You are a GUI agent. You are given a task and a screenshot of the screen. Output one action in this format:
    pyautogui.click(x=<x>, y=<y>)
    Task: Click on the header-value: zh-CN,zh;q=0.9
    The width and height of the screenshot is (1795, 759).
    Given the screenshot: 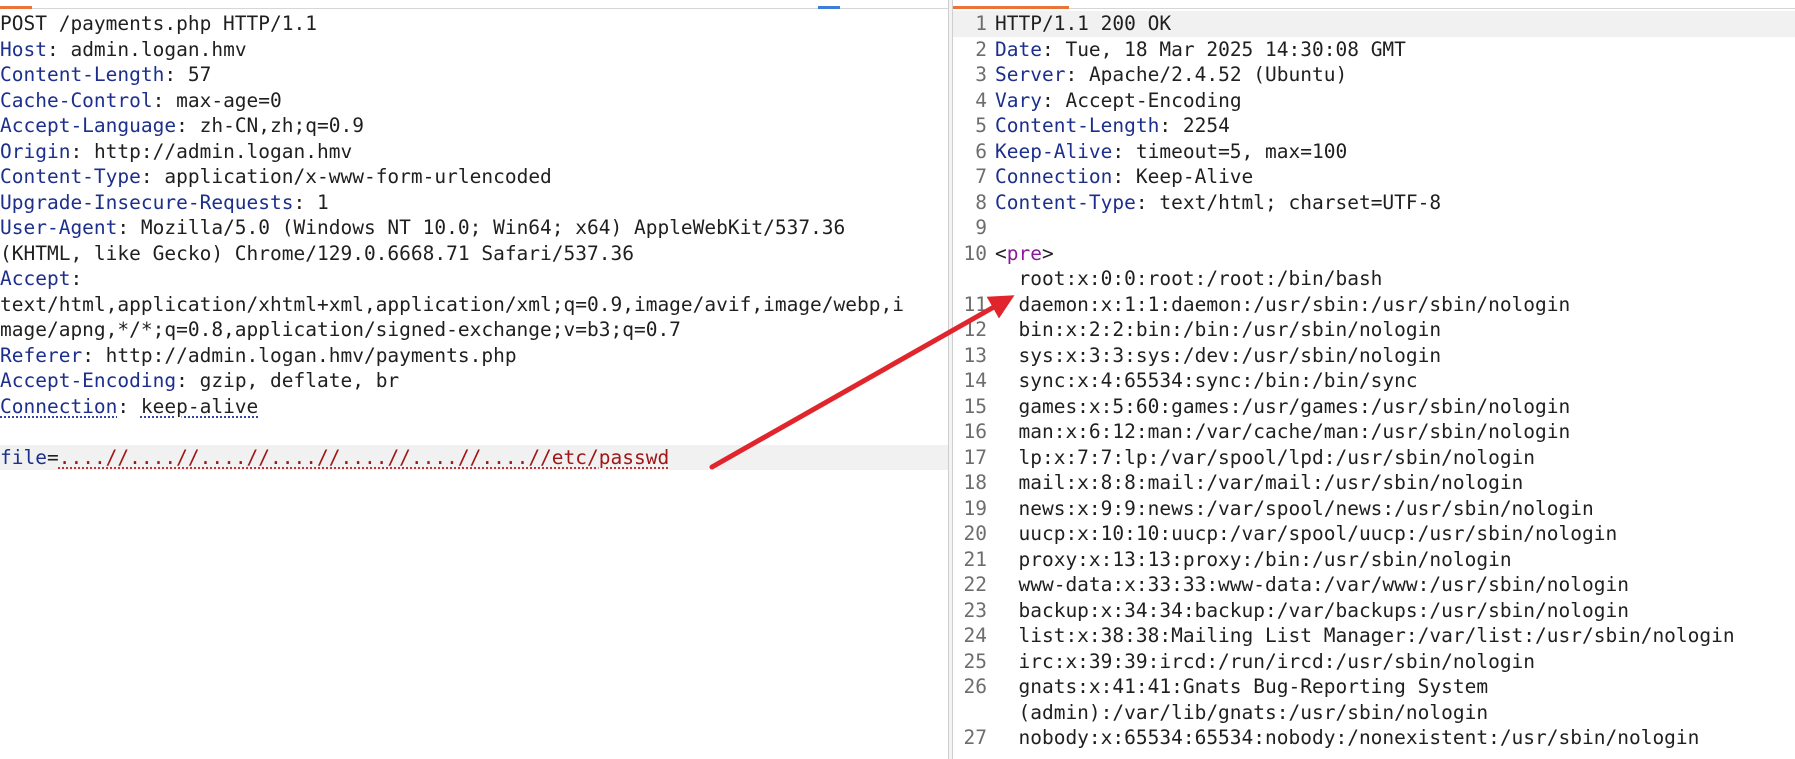 What is the action you would take?
    pyautogui.click(x=281, y=125)
    